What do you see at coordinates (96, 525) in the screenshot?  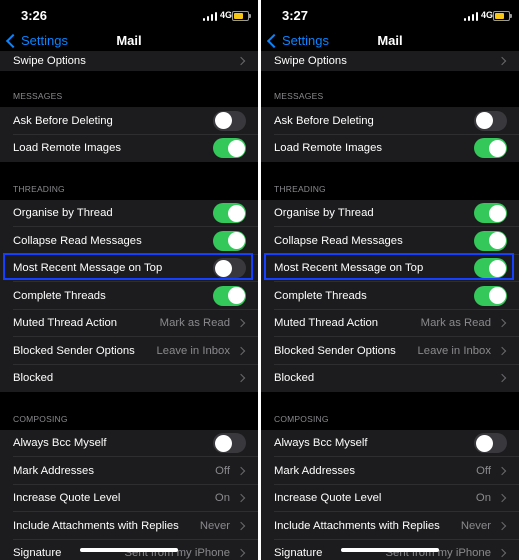 I see `row-label: Include Attachments with Replies` at bounding box center [96, 525].